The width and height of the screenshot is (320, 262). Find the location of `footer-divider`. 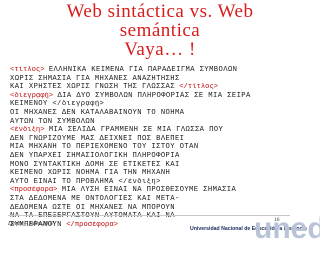

footer-divider is located at coordinates (149, 215).